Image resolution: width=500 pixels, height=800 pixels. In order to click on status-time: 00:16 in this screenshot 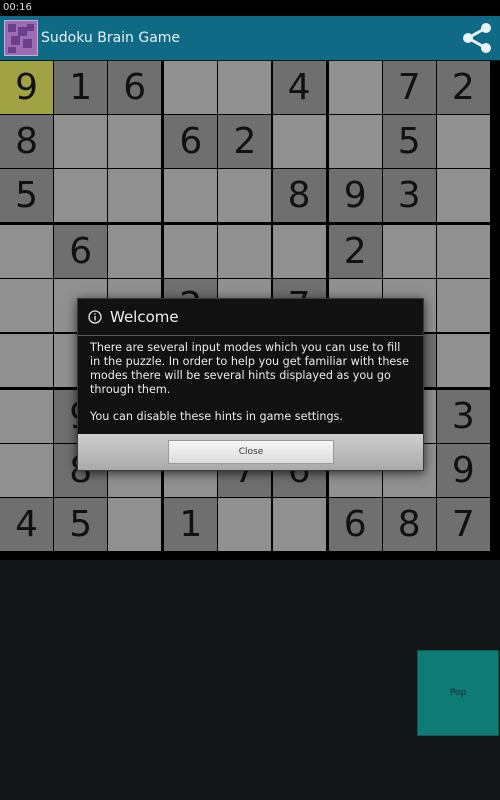, I will do `click(17, 7)`.